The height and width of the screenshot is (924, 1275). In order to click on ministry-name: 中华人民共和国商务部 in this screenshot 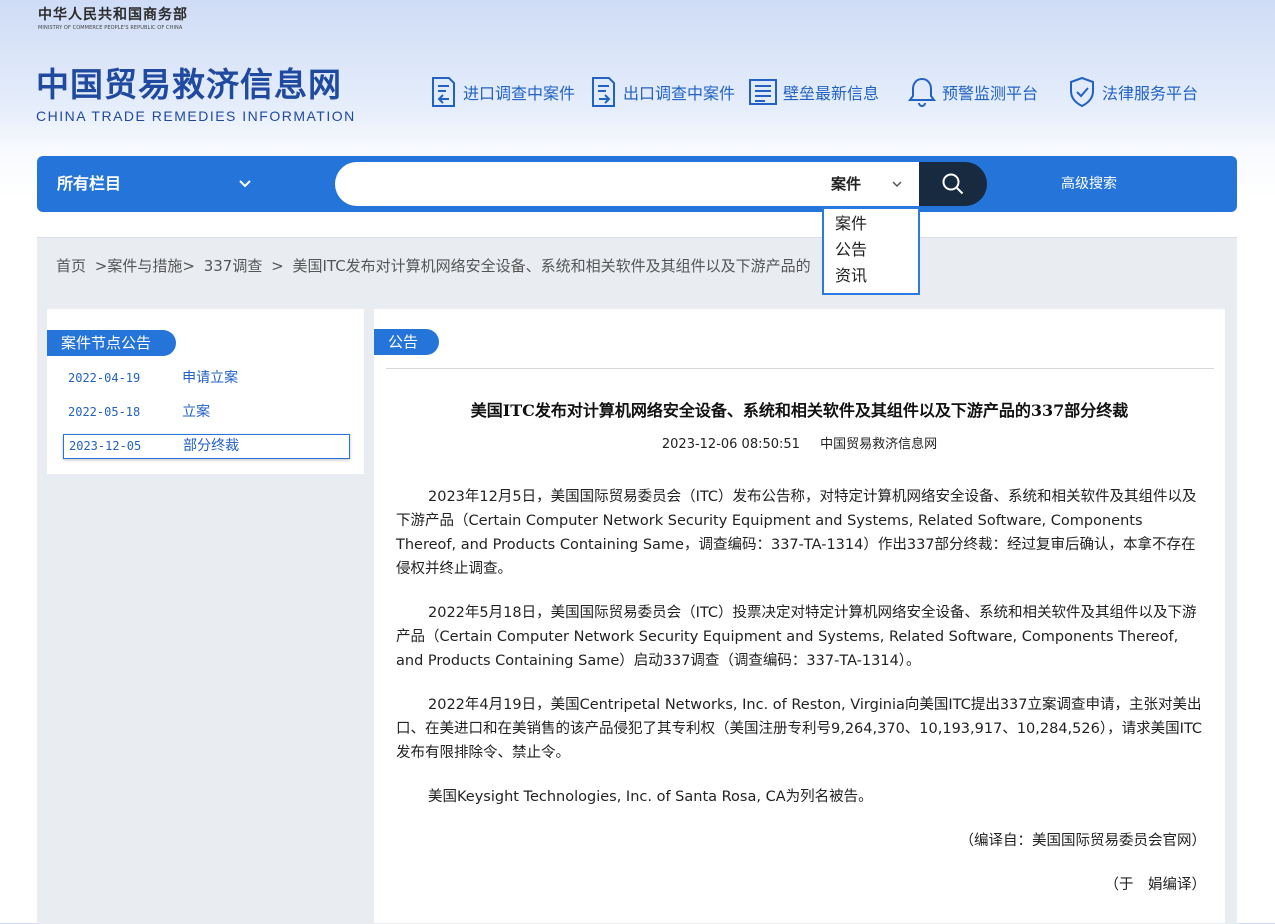, I will do `click(113, 15)`.